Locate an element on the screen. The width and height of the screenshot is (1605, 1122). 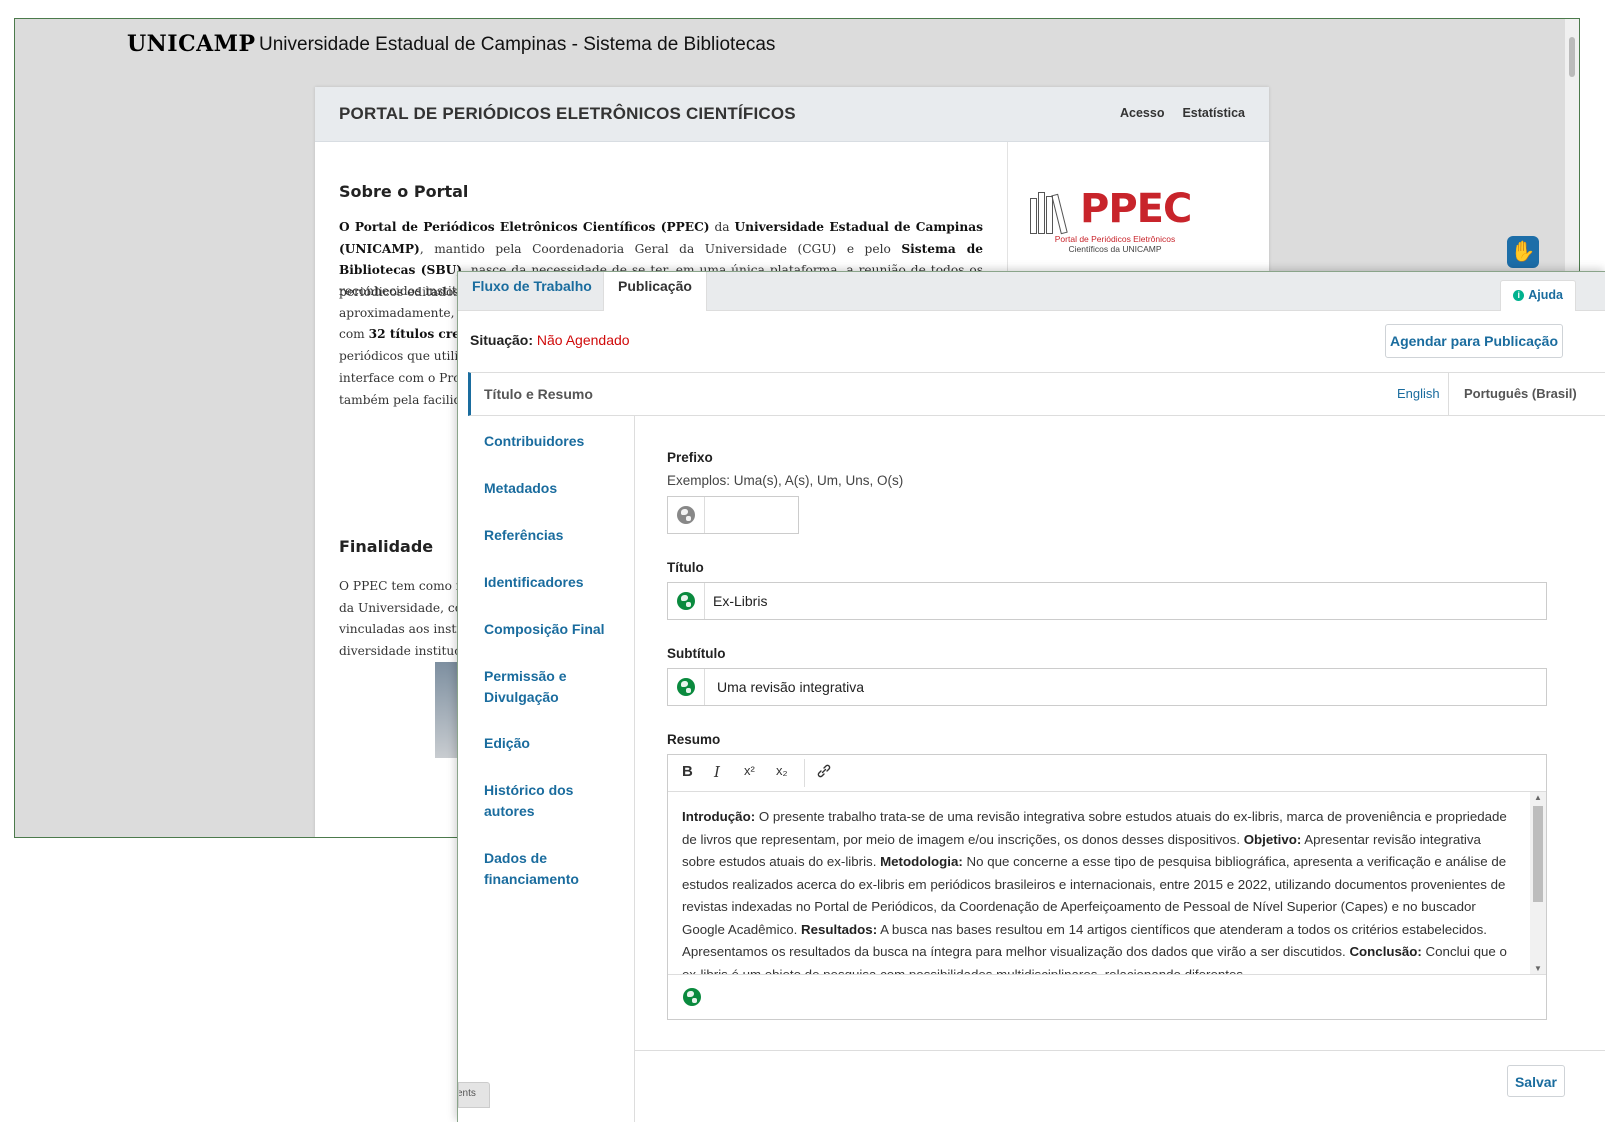
nav-references: Referências is located at coordinates (549, 535).